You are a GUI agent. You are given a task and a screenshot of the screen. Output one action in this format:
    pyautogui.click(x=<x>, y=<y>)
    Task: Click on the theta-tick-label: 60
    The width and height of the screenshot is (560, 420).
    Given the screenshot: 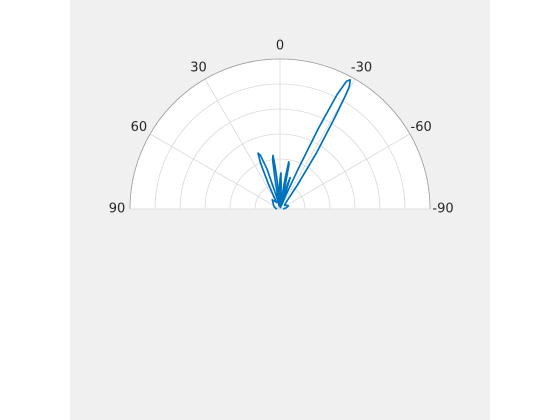 What is the action you would take?
    pyautogui.click(x=139, y=127)
    